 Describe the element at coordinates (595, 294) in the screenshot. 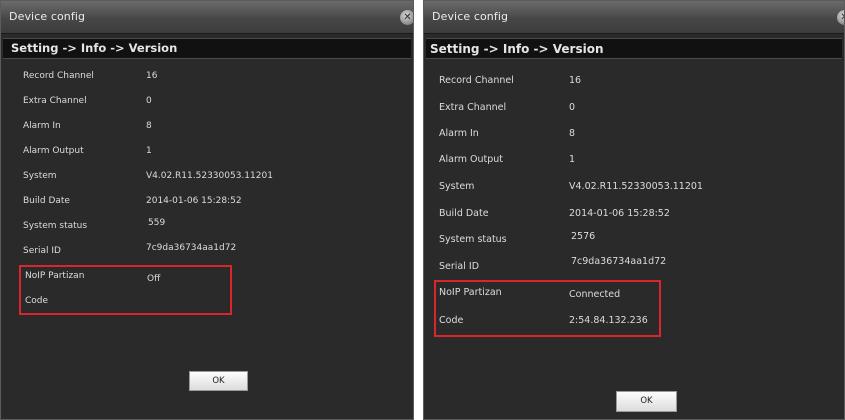

I see `value-noip-partizan: Connected` at that location.